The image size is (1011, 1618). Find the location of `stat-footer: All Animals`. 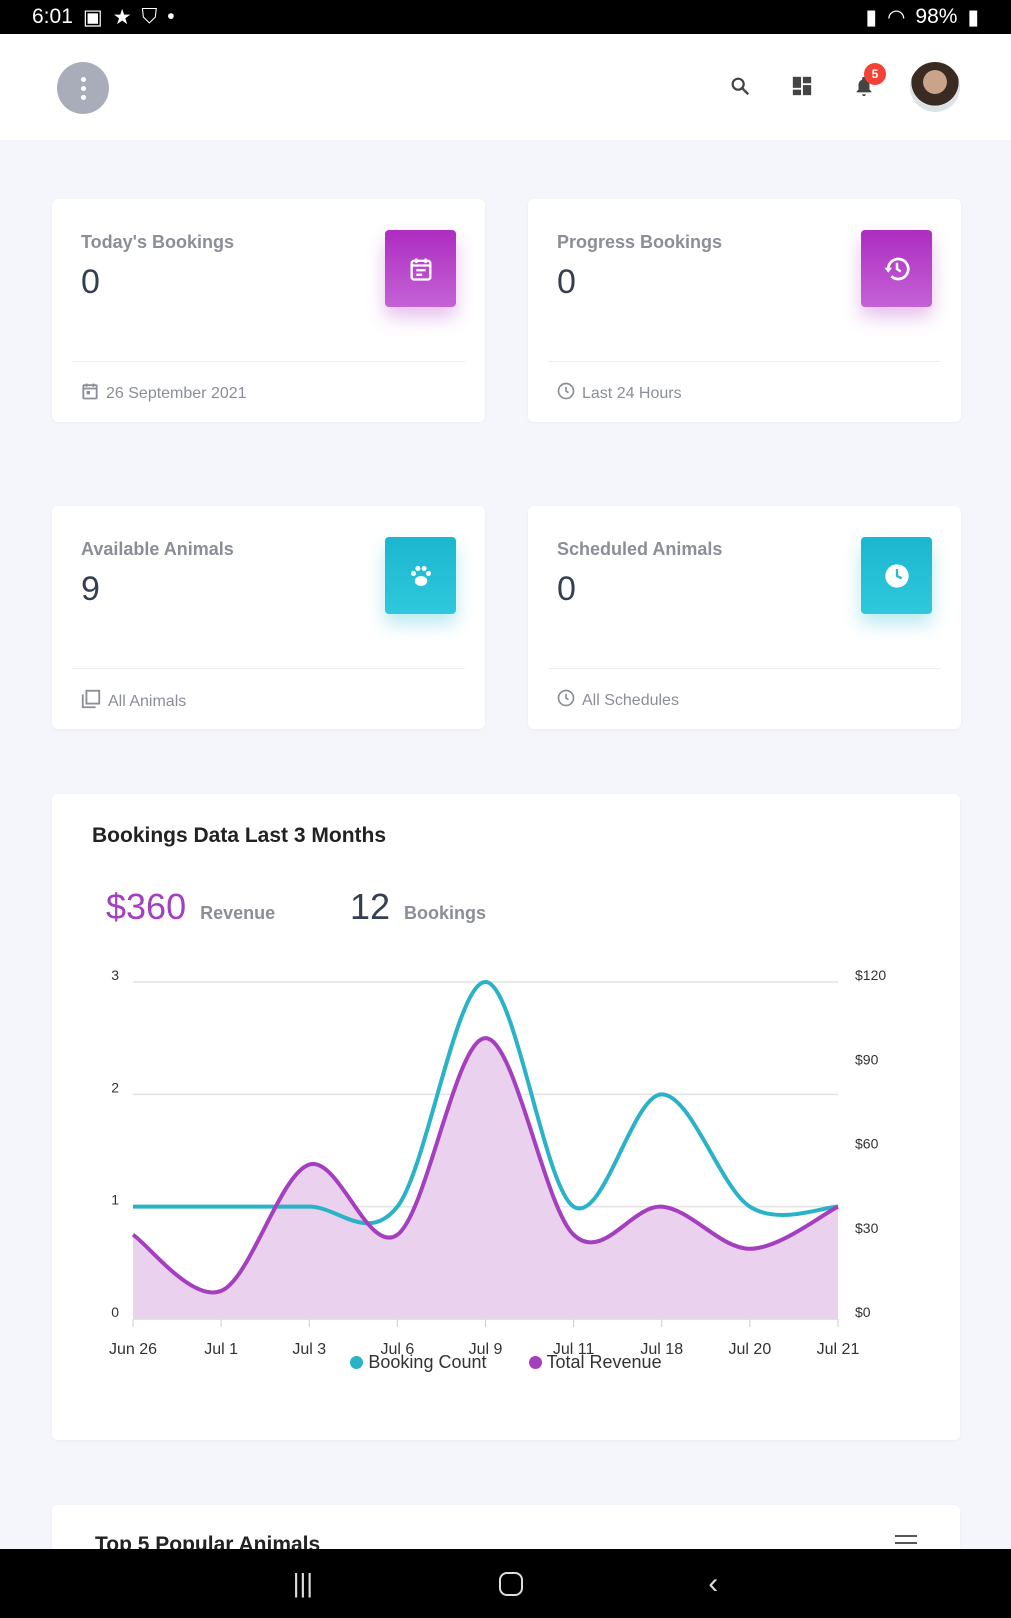

stat-footer: All Animals is located at coordinates (133, 701).